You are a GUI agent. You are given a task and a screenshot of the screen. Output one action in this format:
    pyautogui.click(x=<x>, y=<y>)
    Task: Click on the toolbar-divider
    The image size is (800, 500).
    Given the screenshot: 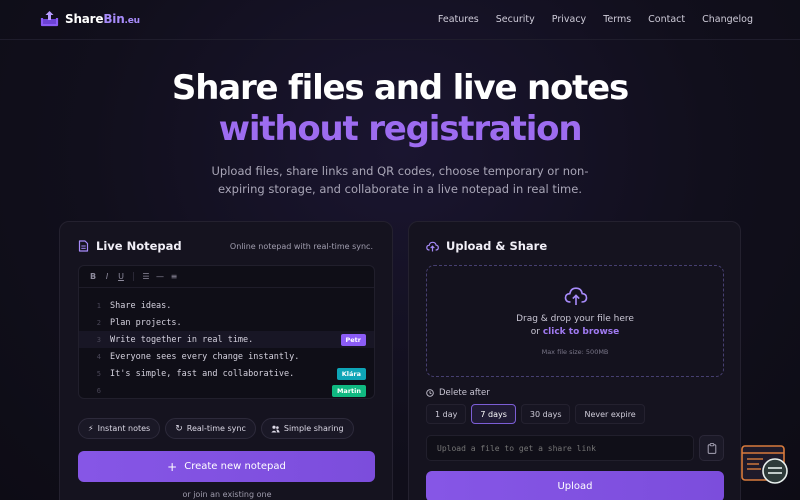 What is the action you would take?
    pyautogui.click(x=133, y=276)
    